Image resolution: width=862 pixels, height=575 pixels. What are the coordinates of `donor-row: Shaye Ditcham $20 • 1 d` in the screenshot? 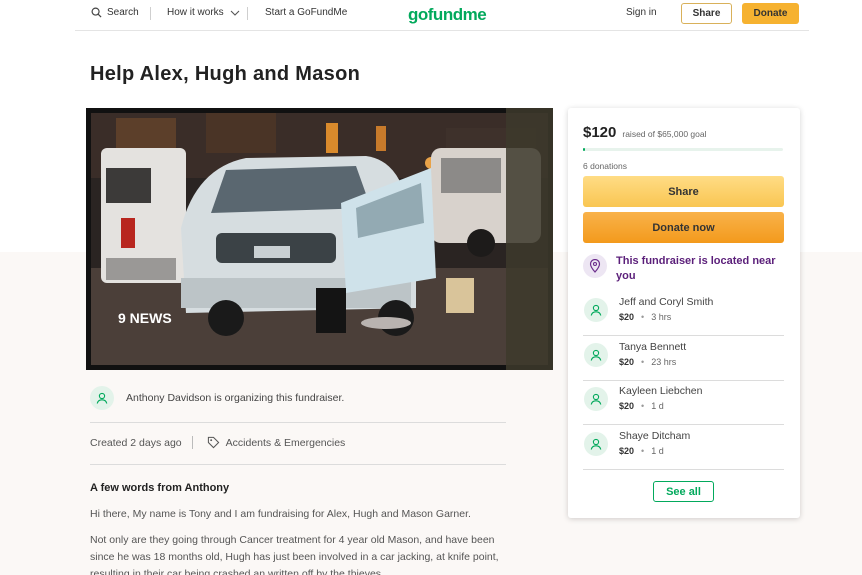 It's located at (683, 447).